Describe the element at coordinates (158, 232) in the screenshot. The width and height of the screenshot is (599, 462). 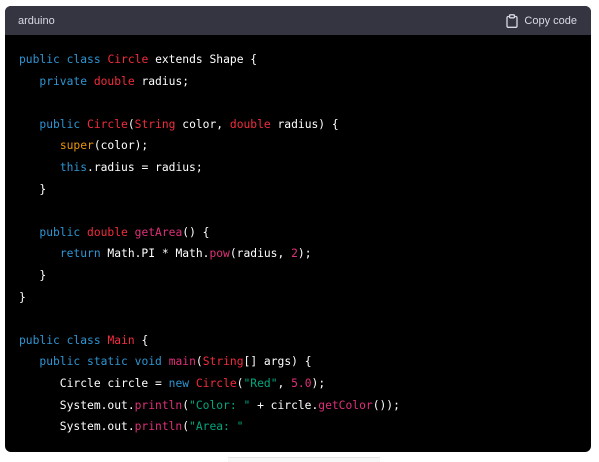
I see `function-token: getArea` at that location.